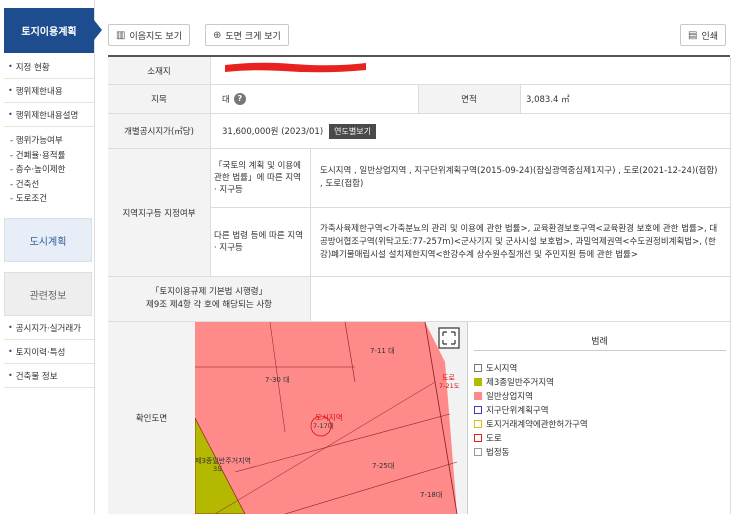 This screenshot has height=514, width=743. Describe the element at coordinates (317, 99) in the screenshot. I see `jimok-value: 대?` at that location.